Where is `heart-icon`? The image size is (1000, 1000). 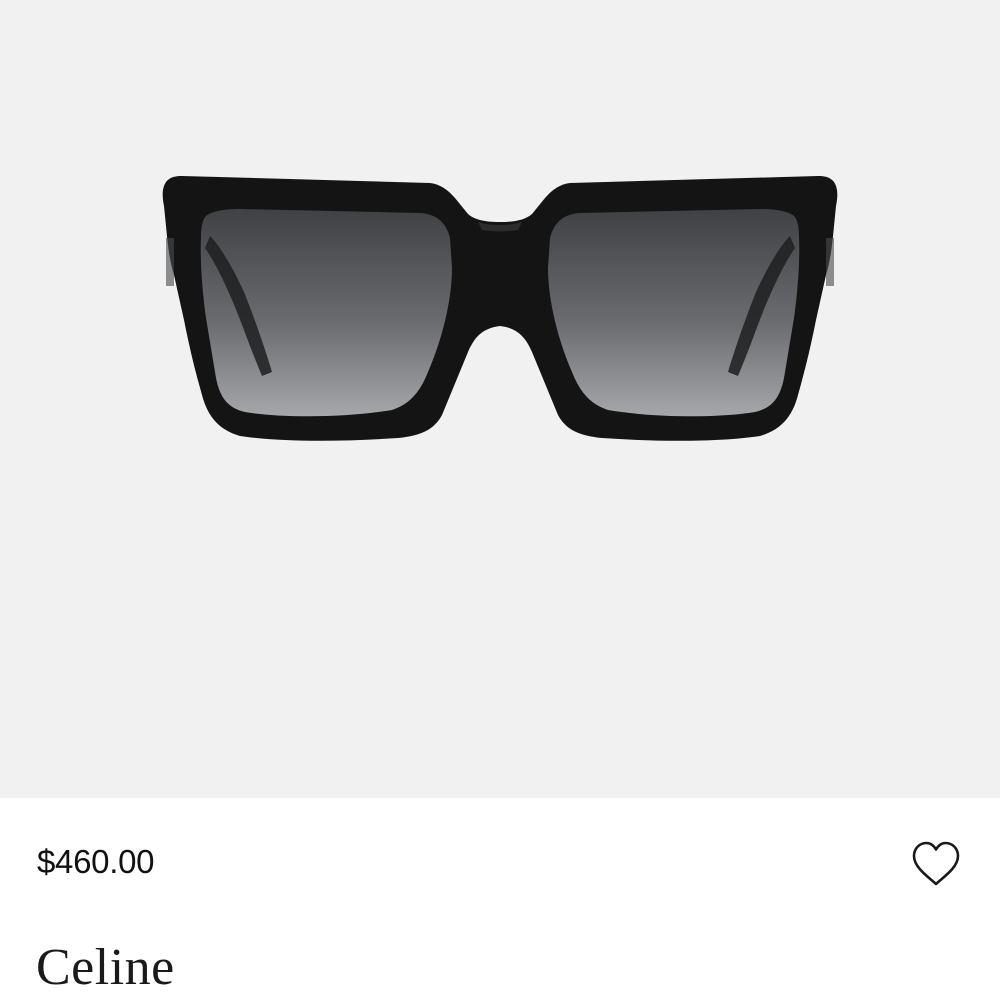
heart-icon is located at coordinates (936, 864).